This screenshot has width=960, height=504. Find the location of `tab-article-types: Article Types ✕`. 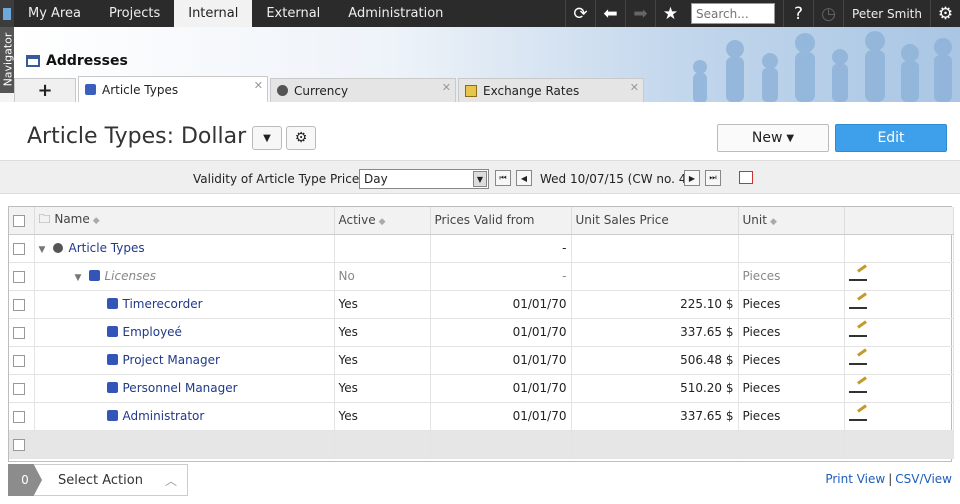

tab-article-types: Article Types ✕ is located at coordinates (173, 89).